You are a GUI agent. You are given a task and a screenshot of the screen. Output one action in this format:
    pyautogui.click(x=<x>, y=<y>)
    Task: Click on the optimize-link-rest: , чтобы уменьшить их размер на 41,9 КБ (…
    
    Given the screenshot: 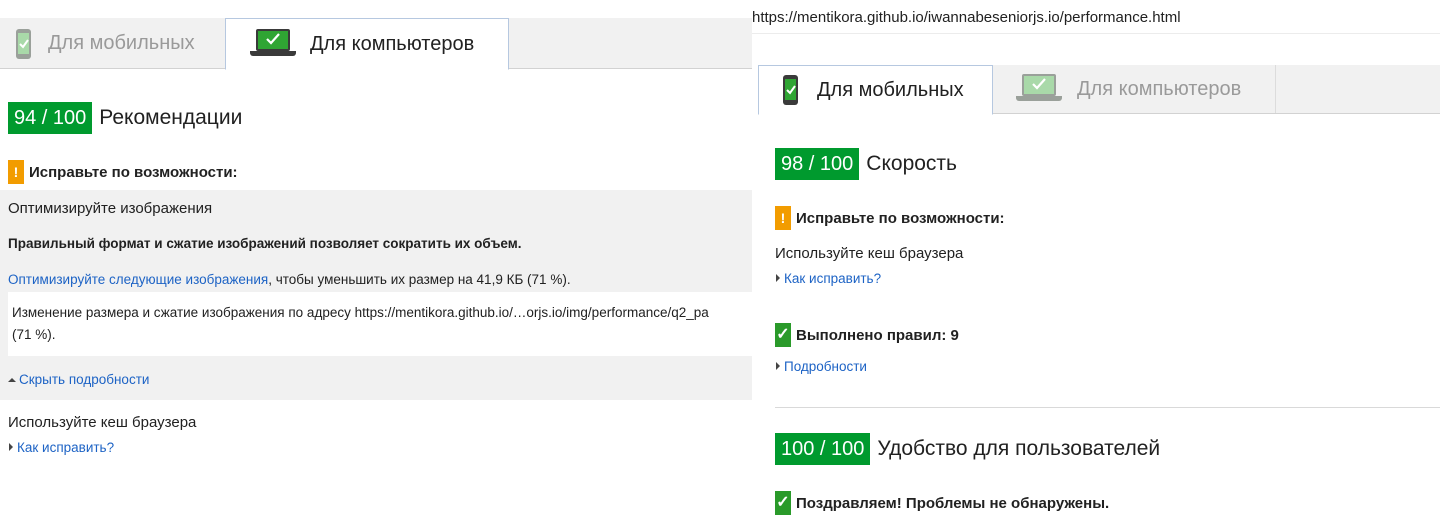 What is the action you would take?
    pyautogui.click(x=419, y=279)
    